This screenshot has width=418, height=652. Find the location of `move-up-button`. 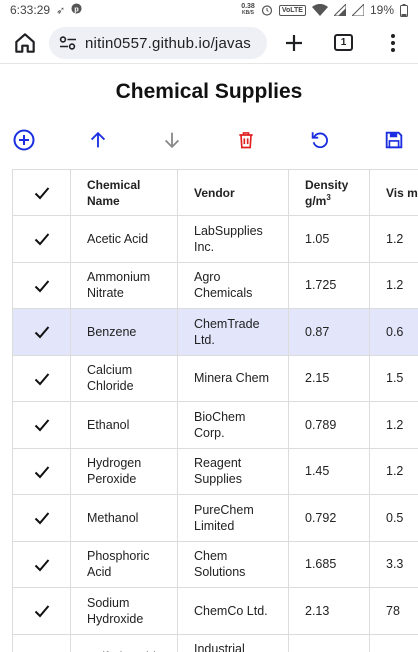

move-up-button is located at coordinates (98, 140).